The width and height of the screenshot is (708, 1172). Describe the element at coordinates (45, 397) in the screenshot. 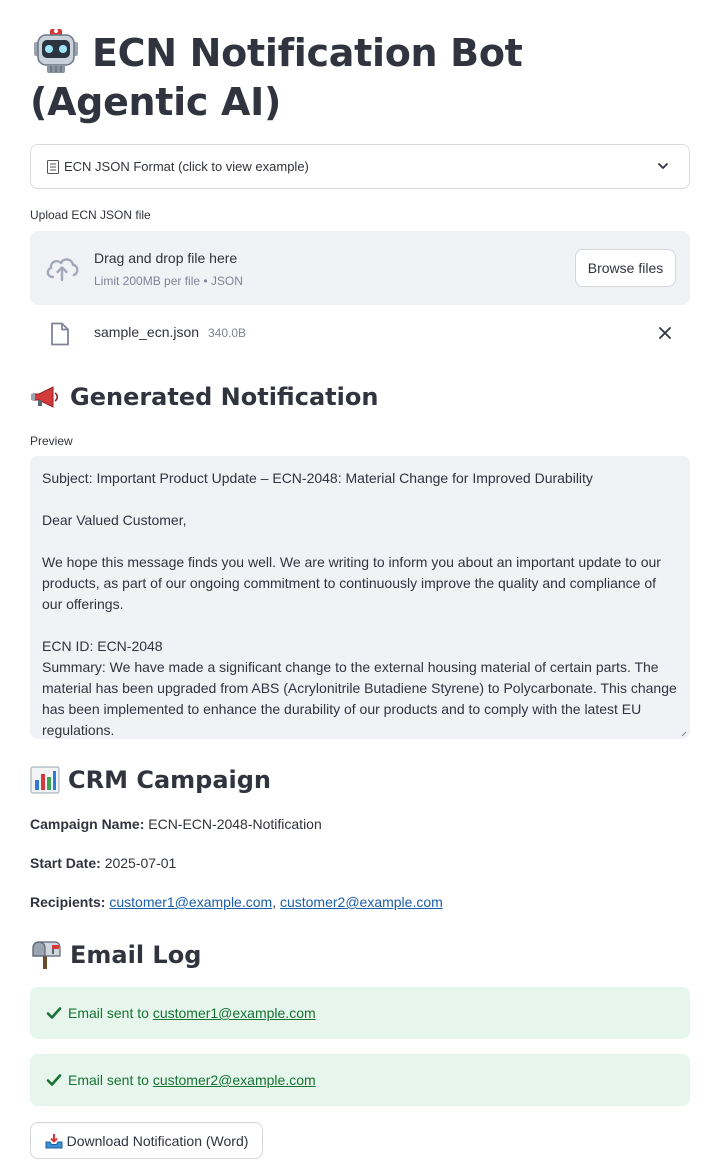

I see `megaphone-icon` at that location.